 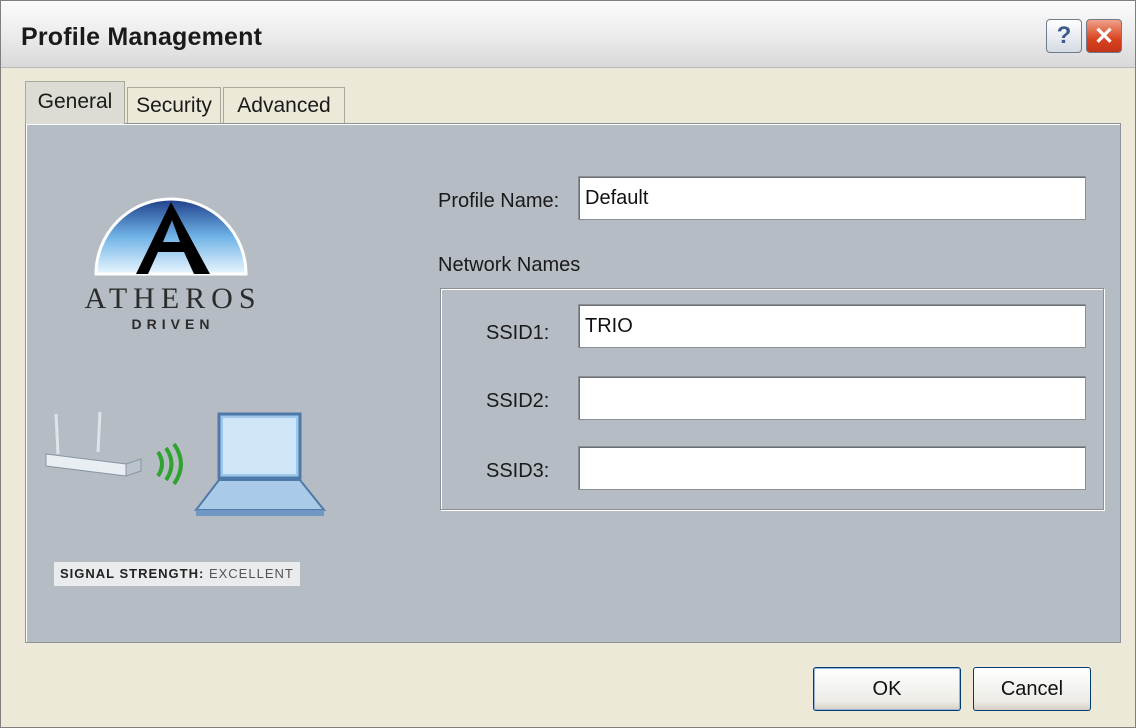 What do you see at coordinates (1032, 689) in the screenshot?
I see `cancel-button: Cancel` at bounding box center [1032, 689].